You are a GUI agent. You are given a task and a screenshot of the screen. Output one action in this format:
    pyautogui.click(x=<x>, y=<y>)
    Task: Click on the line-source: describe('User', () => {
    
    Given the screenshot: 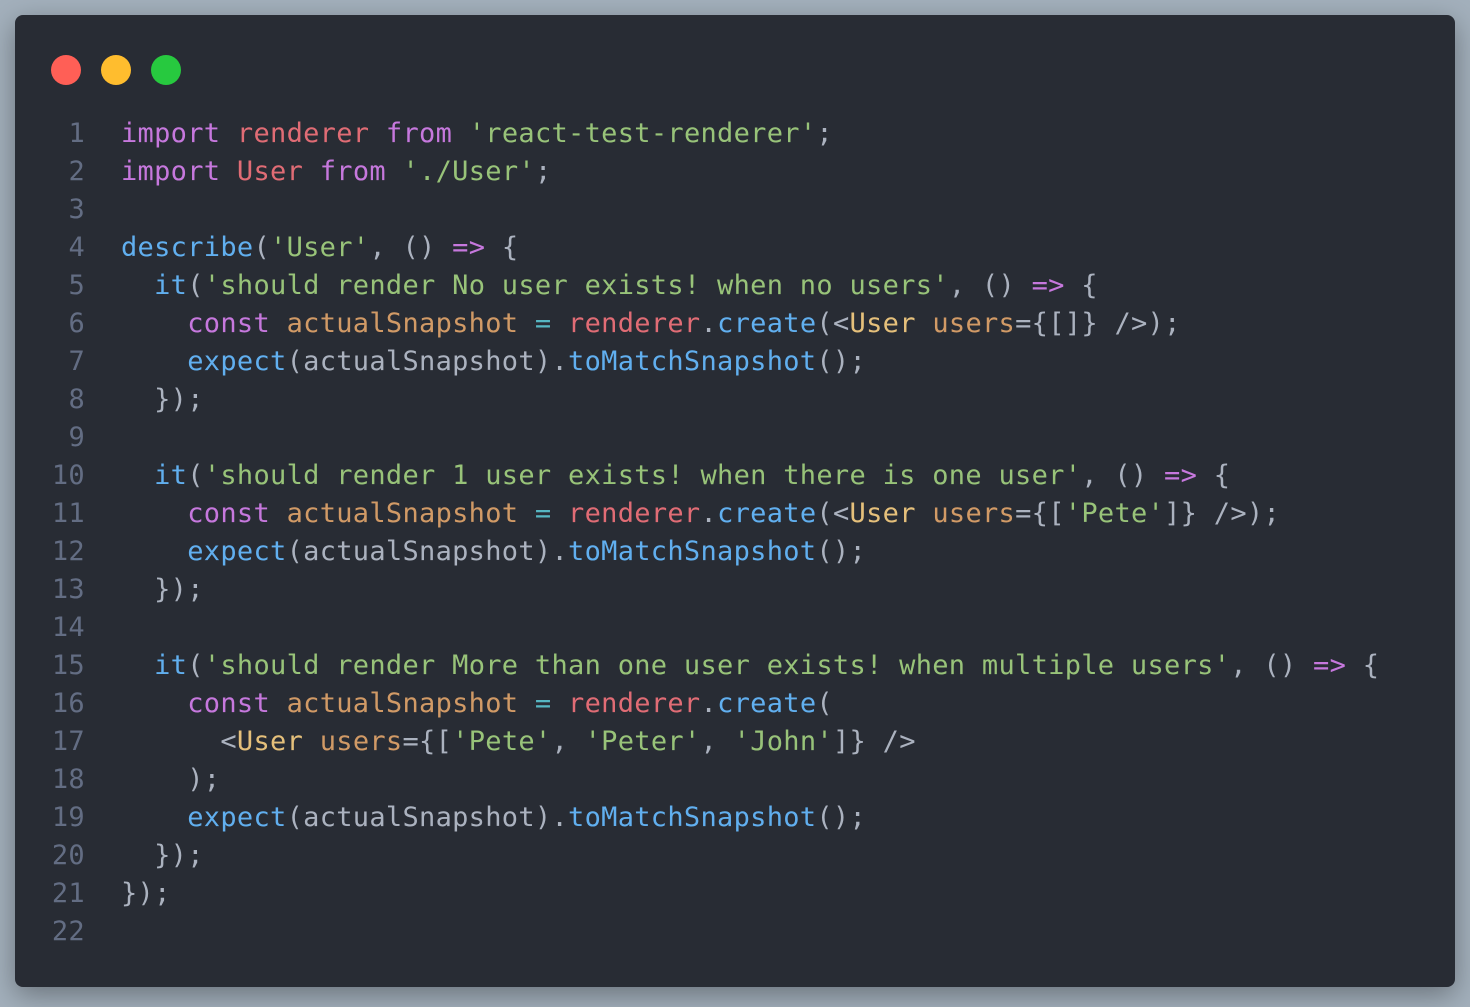 What is the action you would take?
    pyautogui.click(x=319, y=248)
    